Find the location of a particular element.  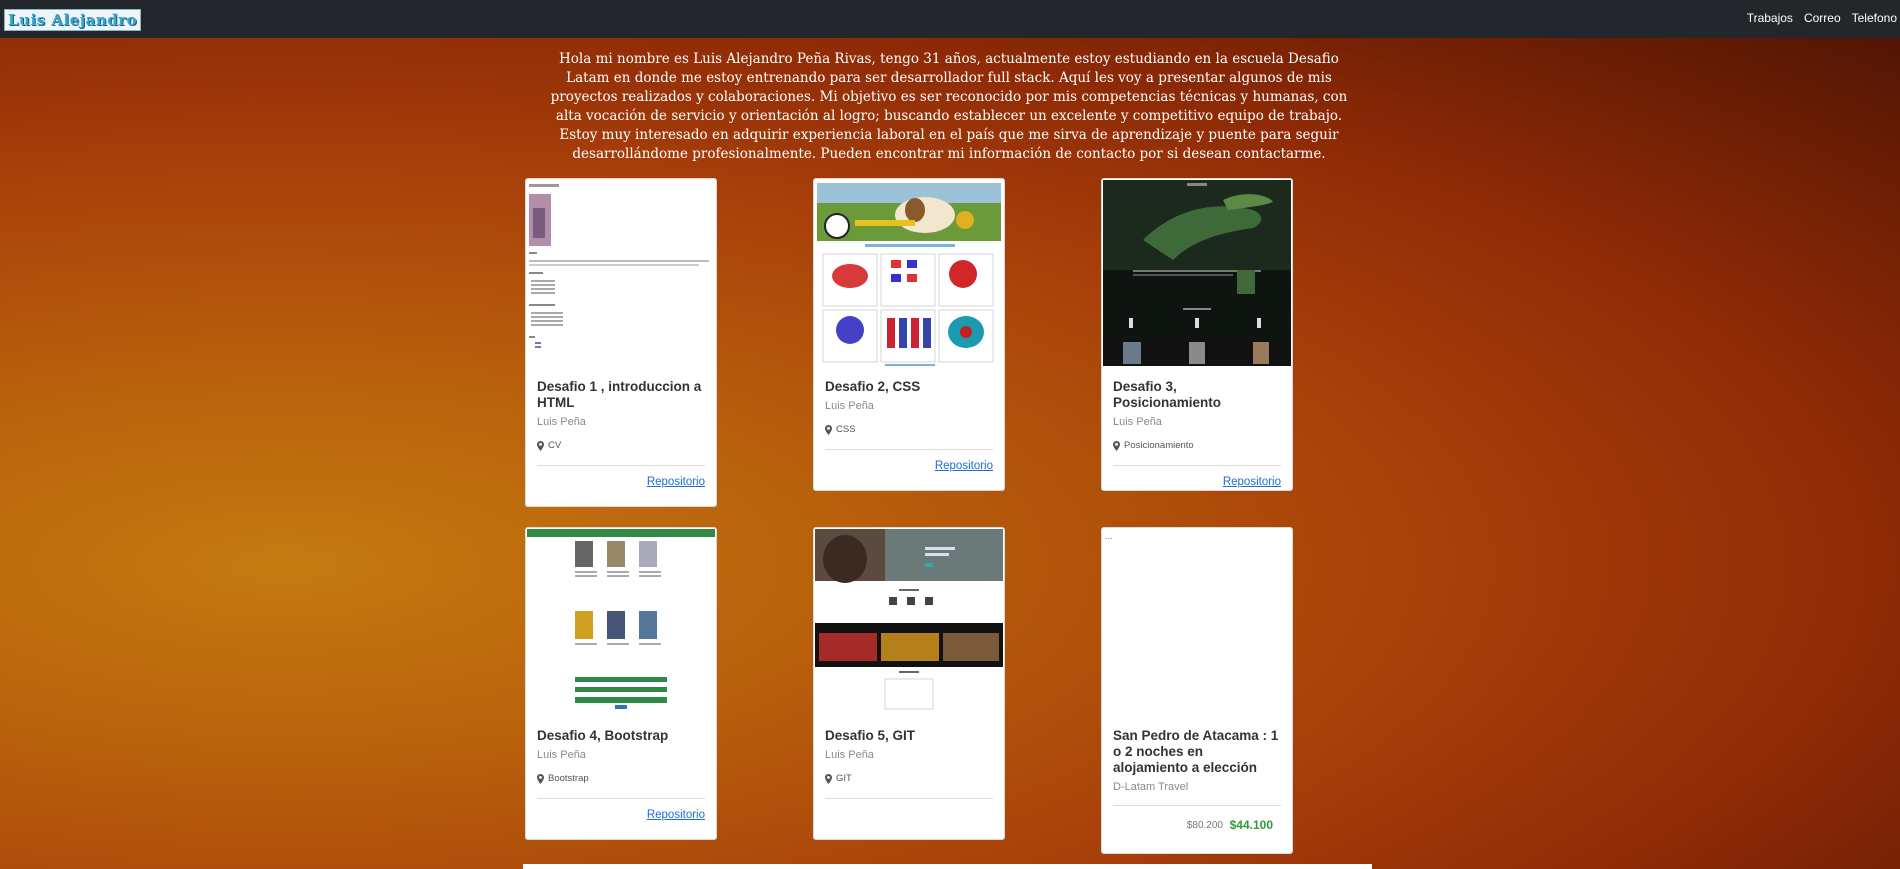

card-tag-row-3: Posicionamiento is located at coordinates (1197, 445).